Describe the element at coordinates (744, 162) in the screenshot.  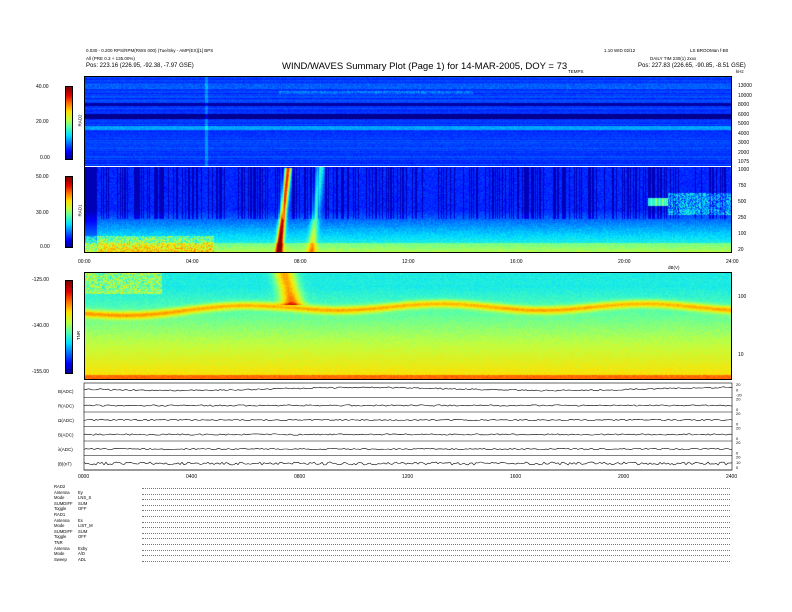
I see `frequency-tick: 1075` at that location.